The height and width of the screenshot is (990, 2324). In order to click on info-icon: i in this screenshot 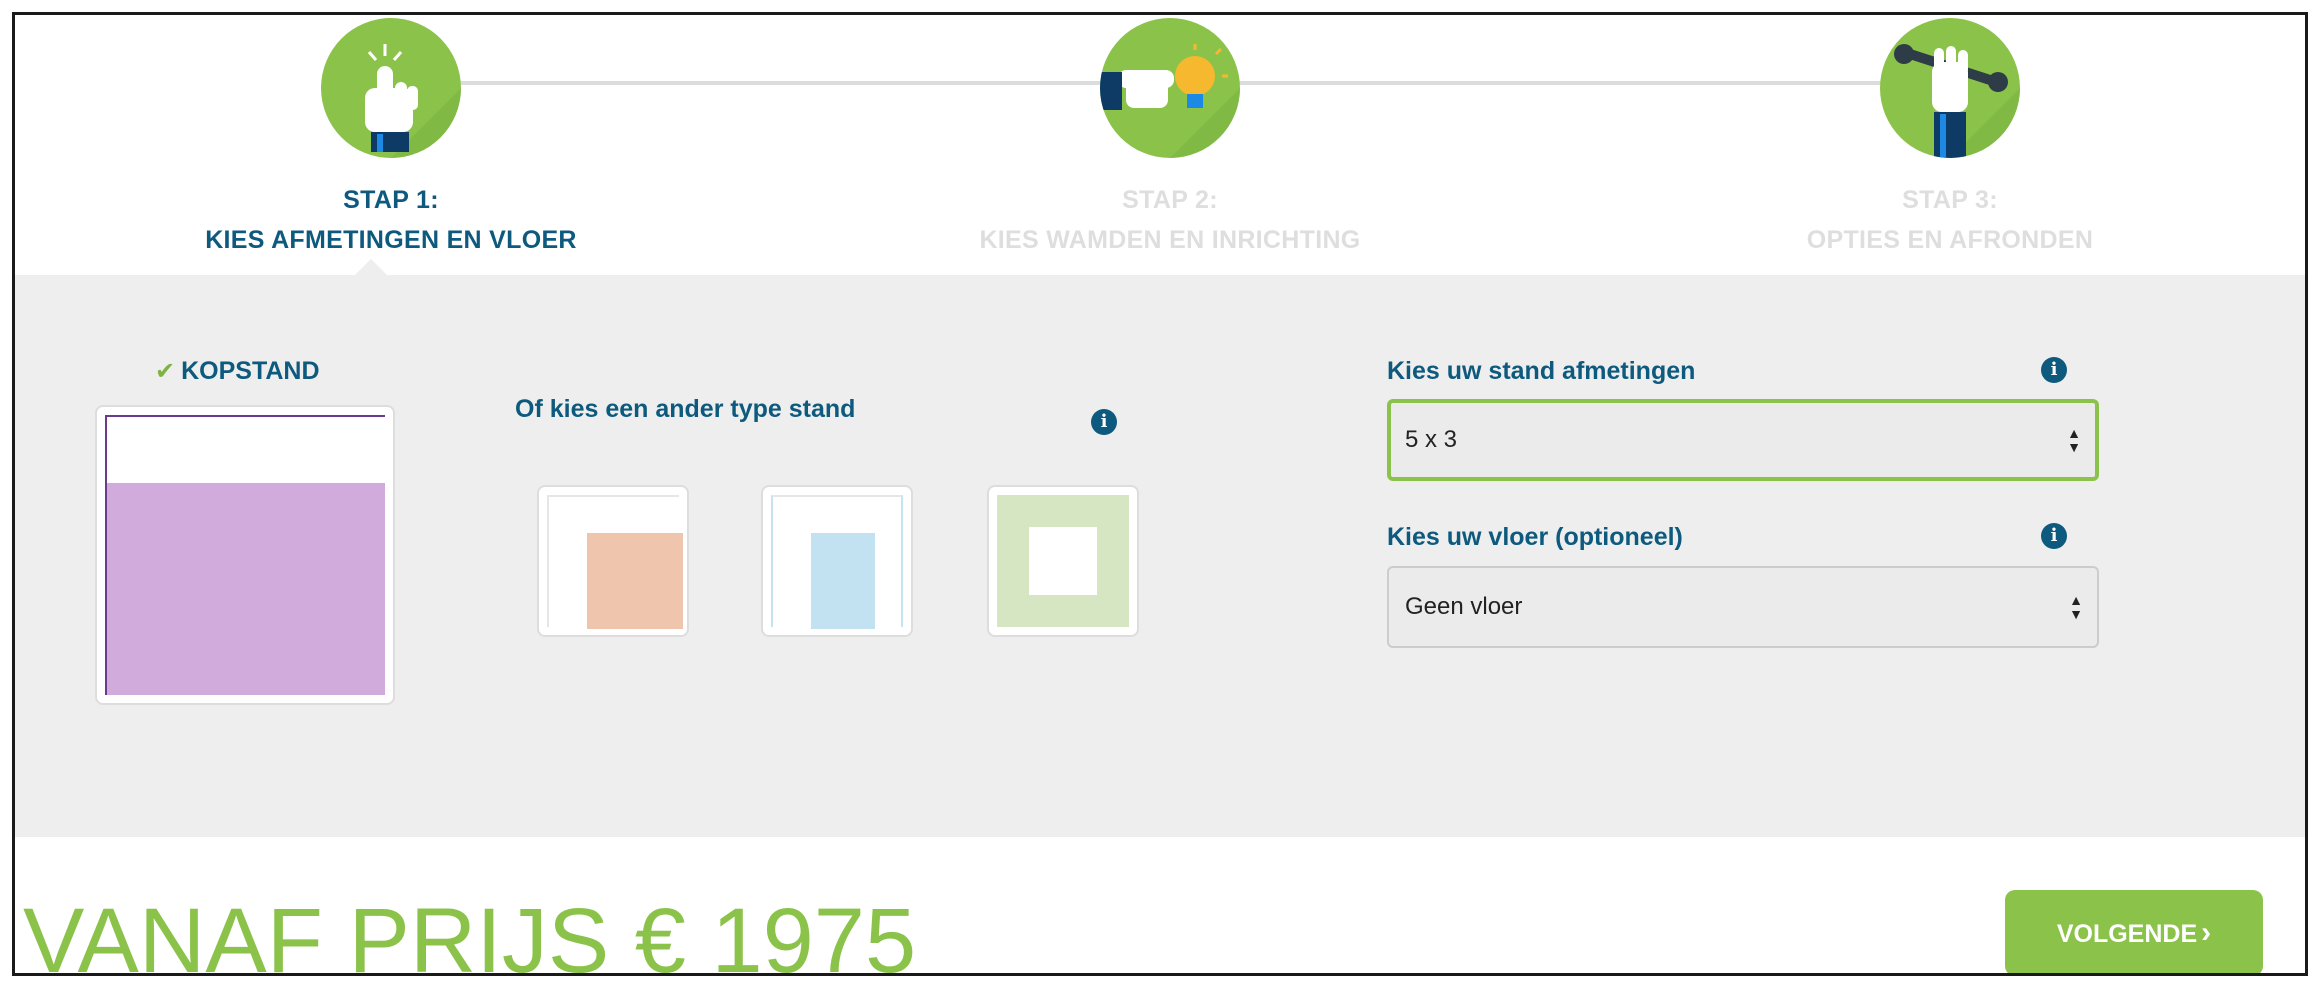, I will do `click(1104, 422)`.